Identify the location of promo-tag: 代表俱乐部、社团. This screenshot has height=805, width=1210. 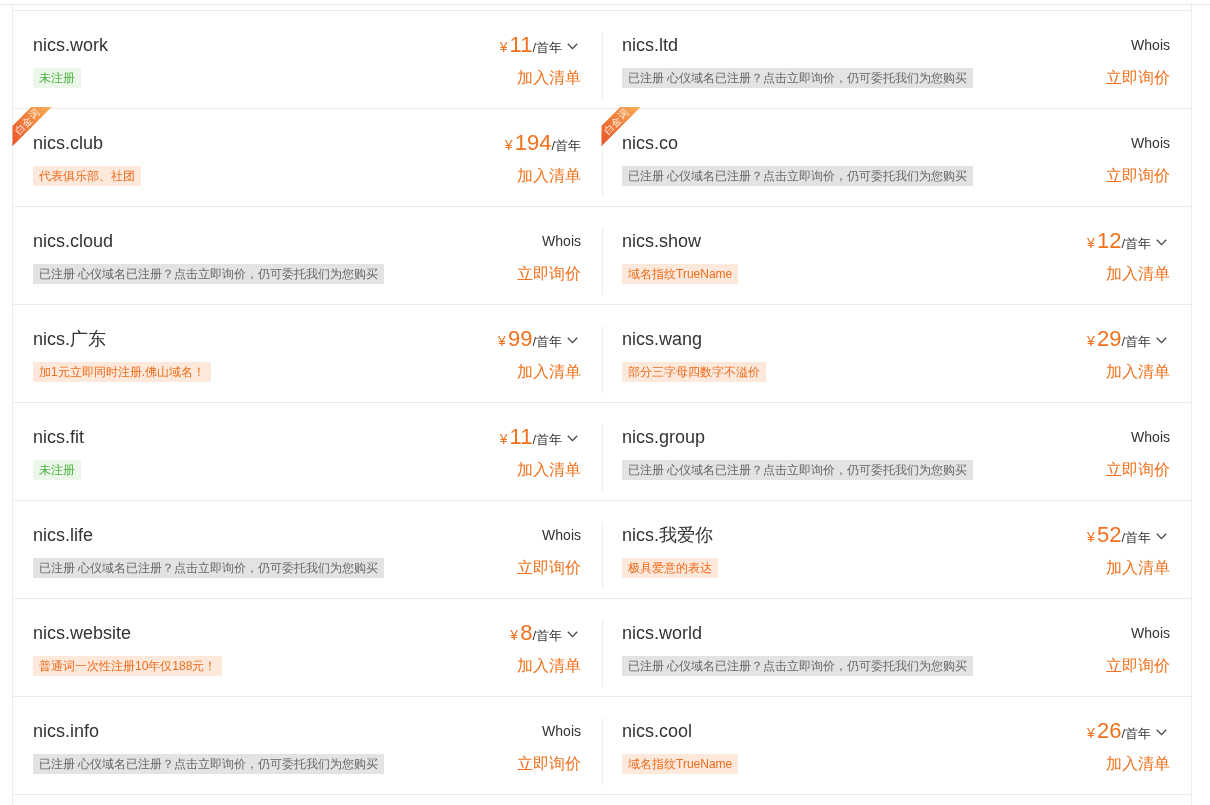
(87, 176).